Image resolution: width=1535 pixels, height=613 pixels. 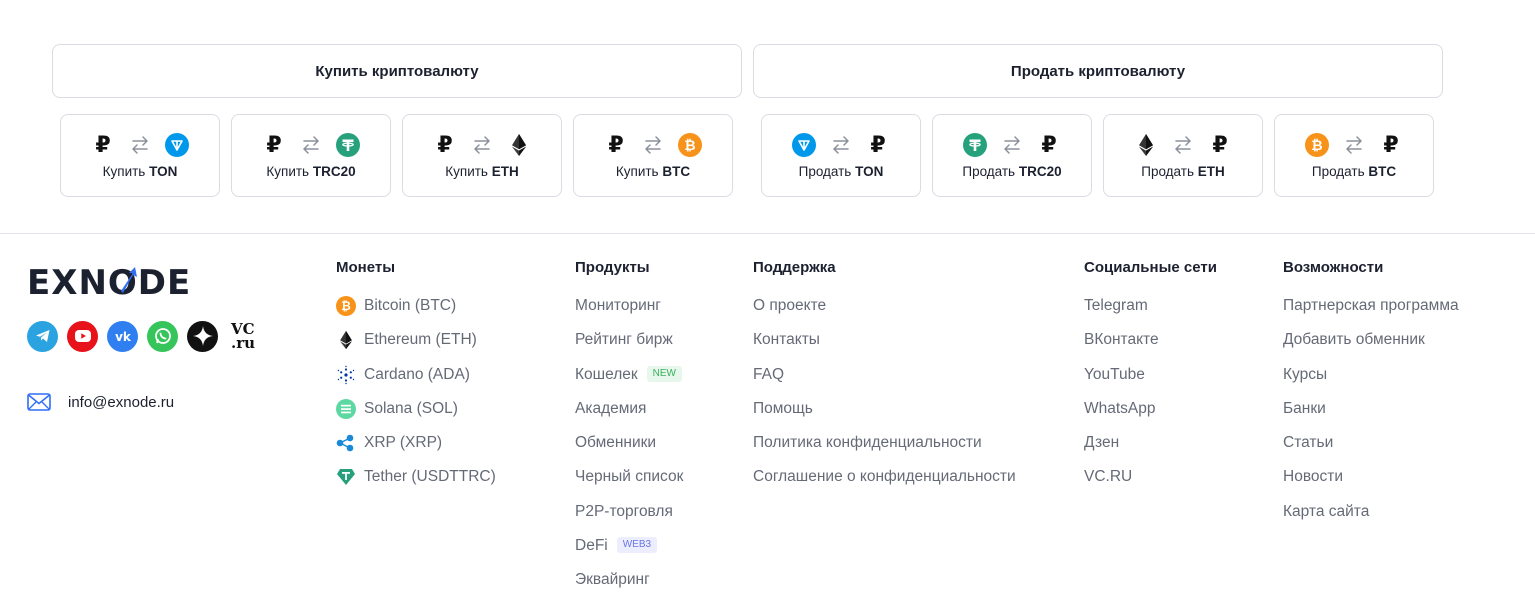 What do you see at coordinates (841, 171) in the screenshot?
I see `pair-label: Продать TON` at bounding box center [841, 171].